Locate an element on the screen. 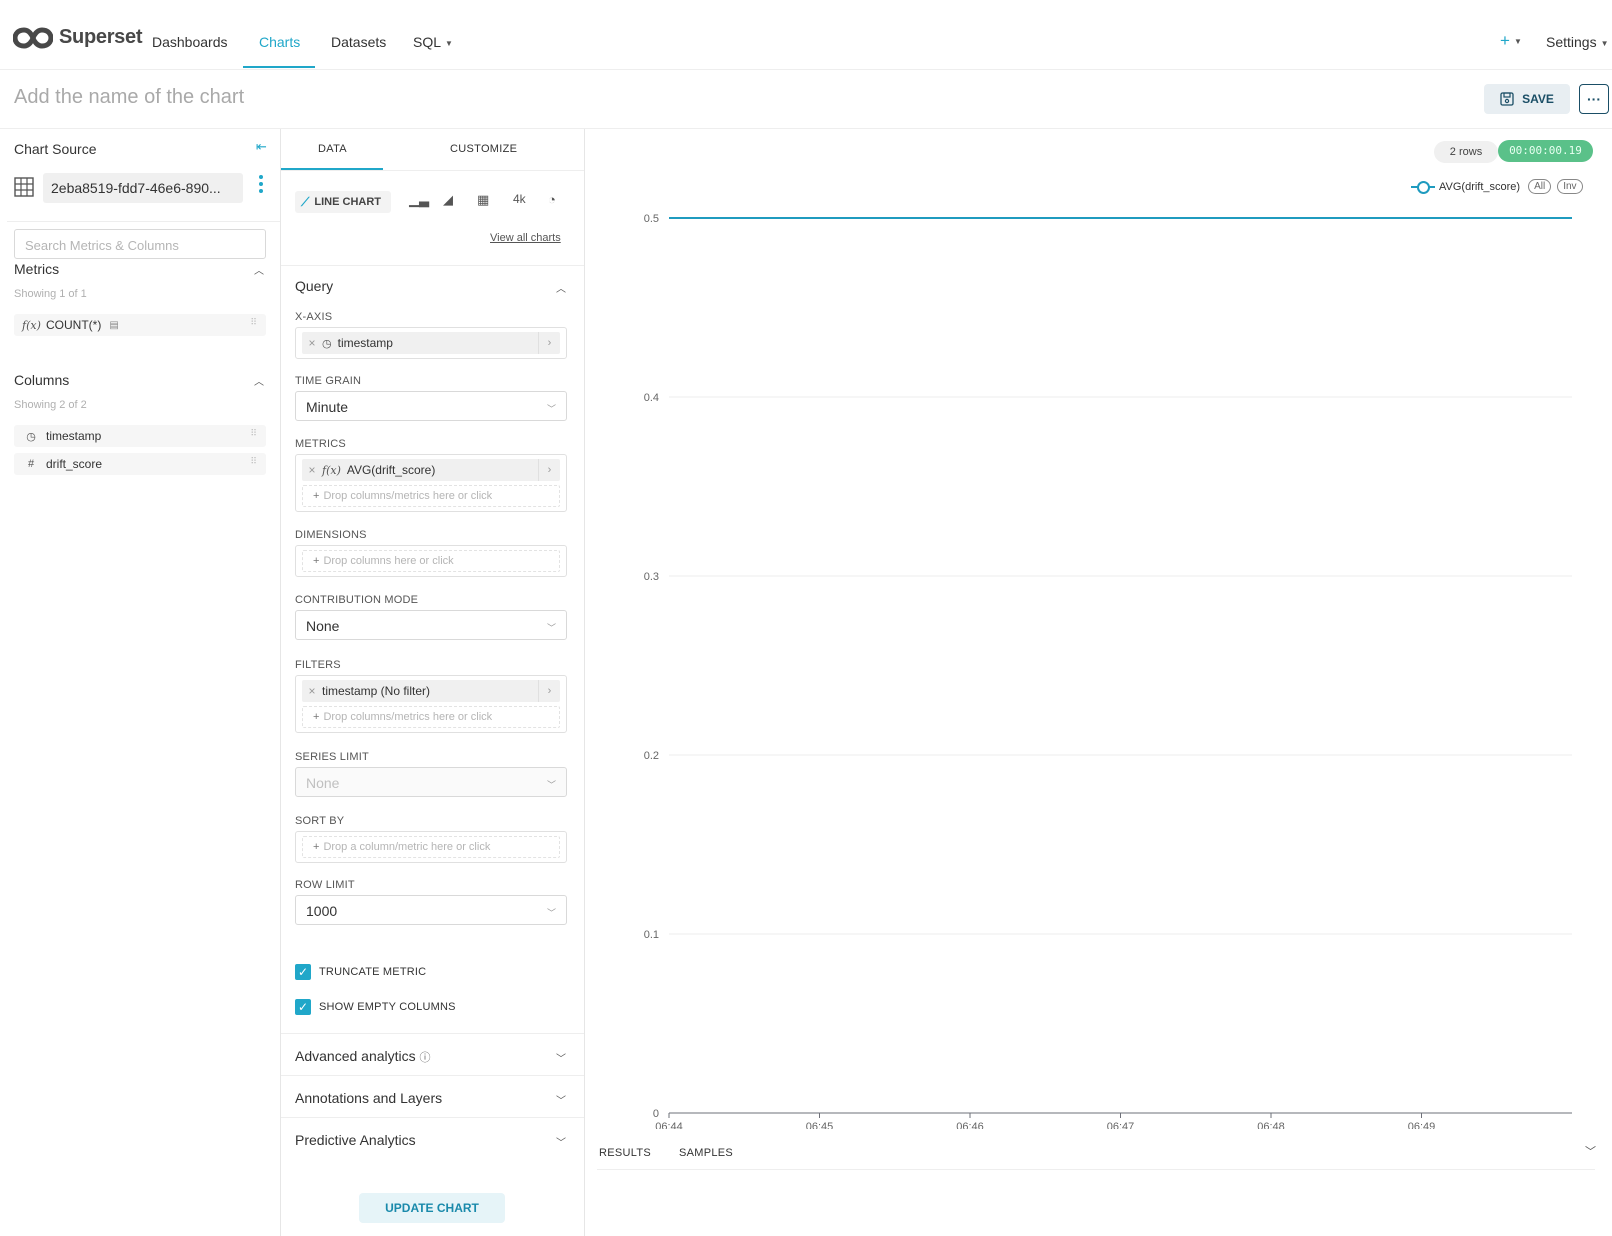  x-tick-label: 06:46 is located at coordinates (970, 1125).